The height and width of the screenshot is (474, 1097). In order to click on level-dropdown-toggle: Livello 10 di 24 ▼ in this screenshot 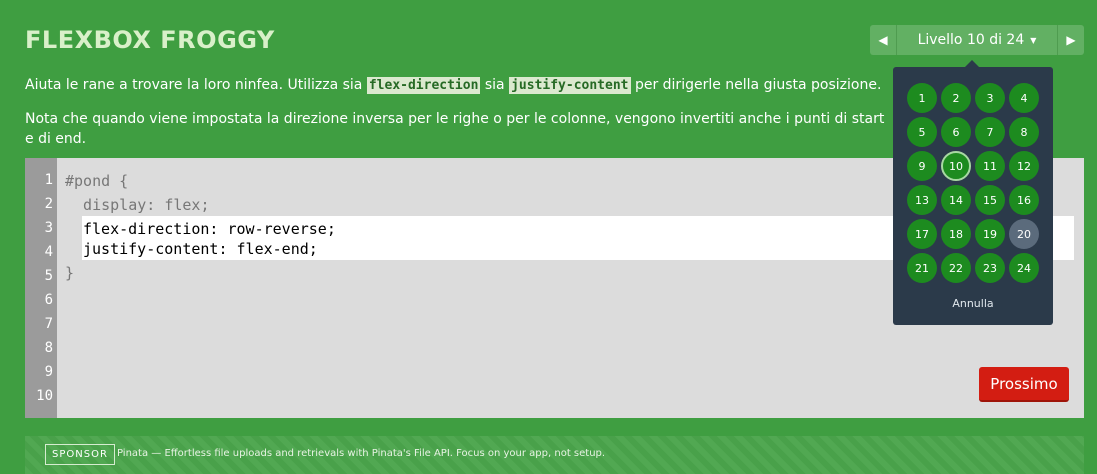, I will do `click(977, 40)`.